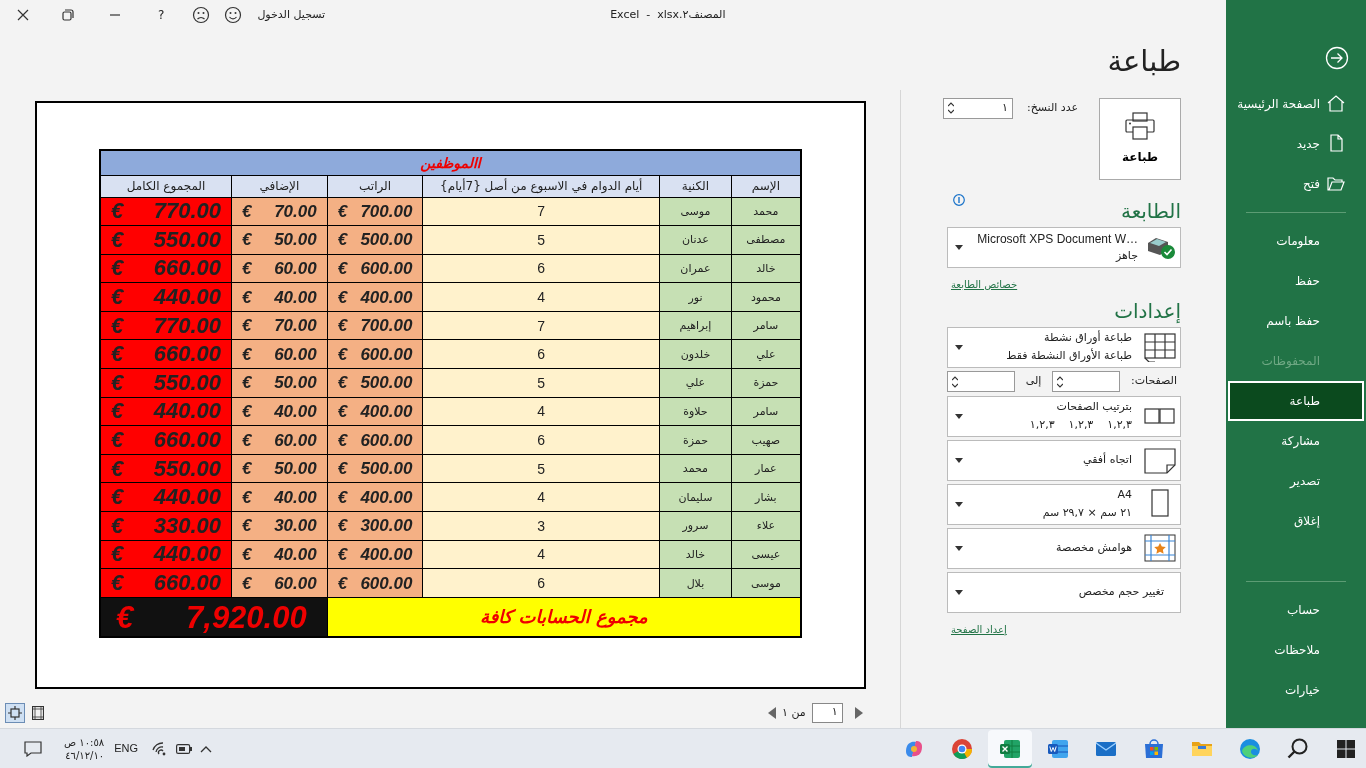 The width and height of the screenshot is (1366, 768). Describe the element at coordinates (1296, 521) in the screenshot. I see `sidebar-item: إغلاق` at that location.